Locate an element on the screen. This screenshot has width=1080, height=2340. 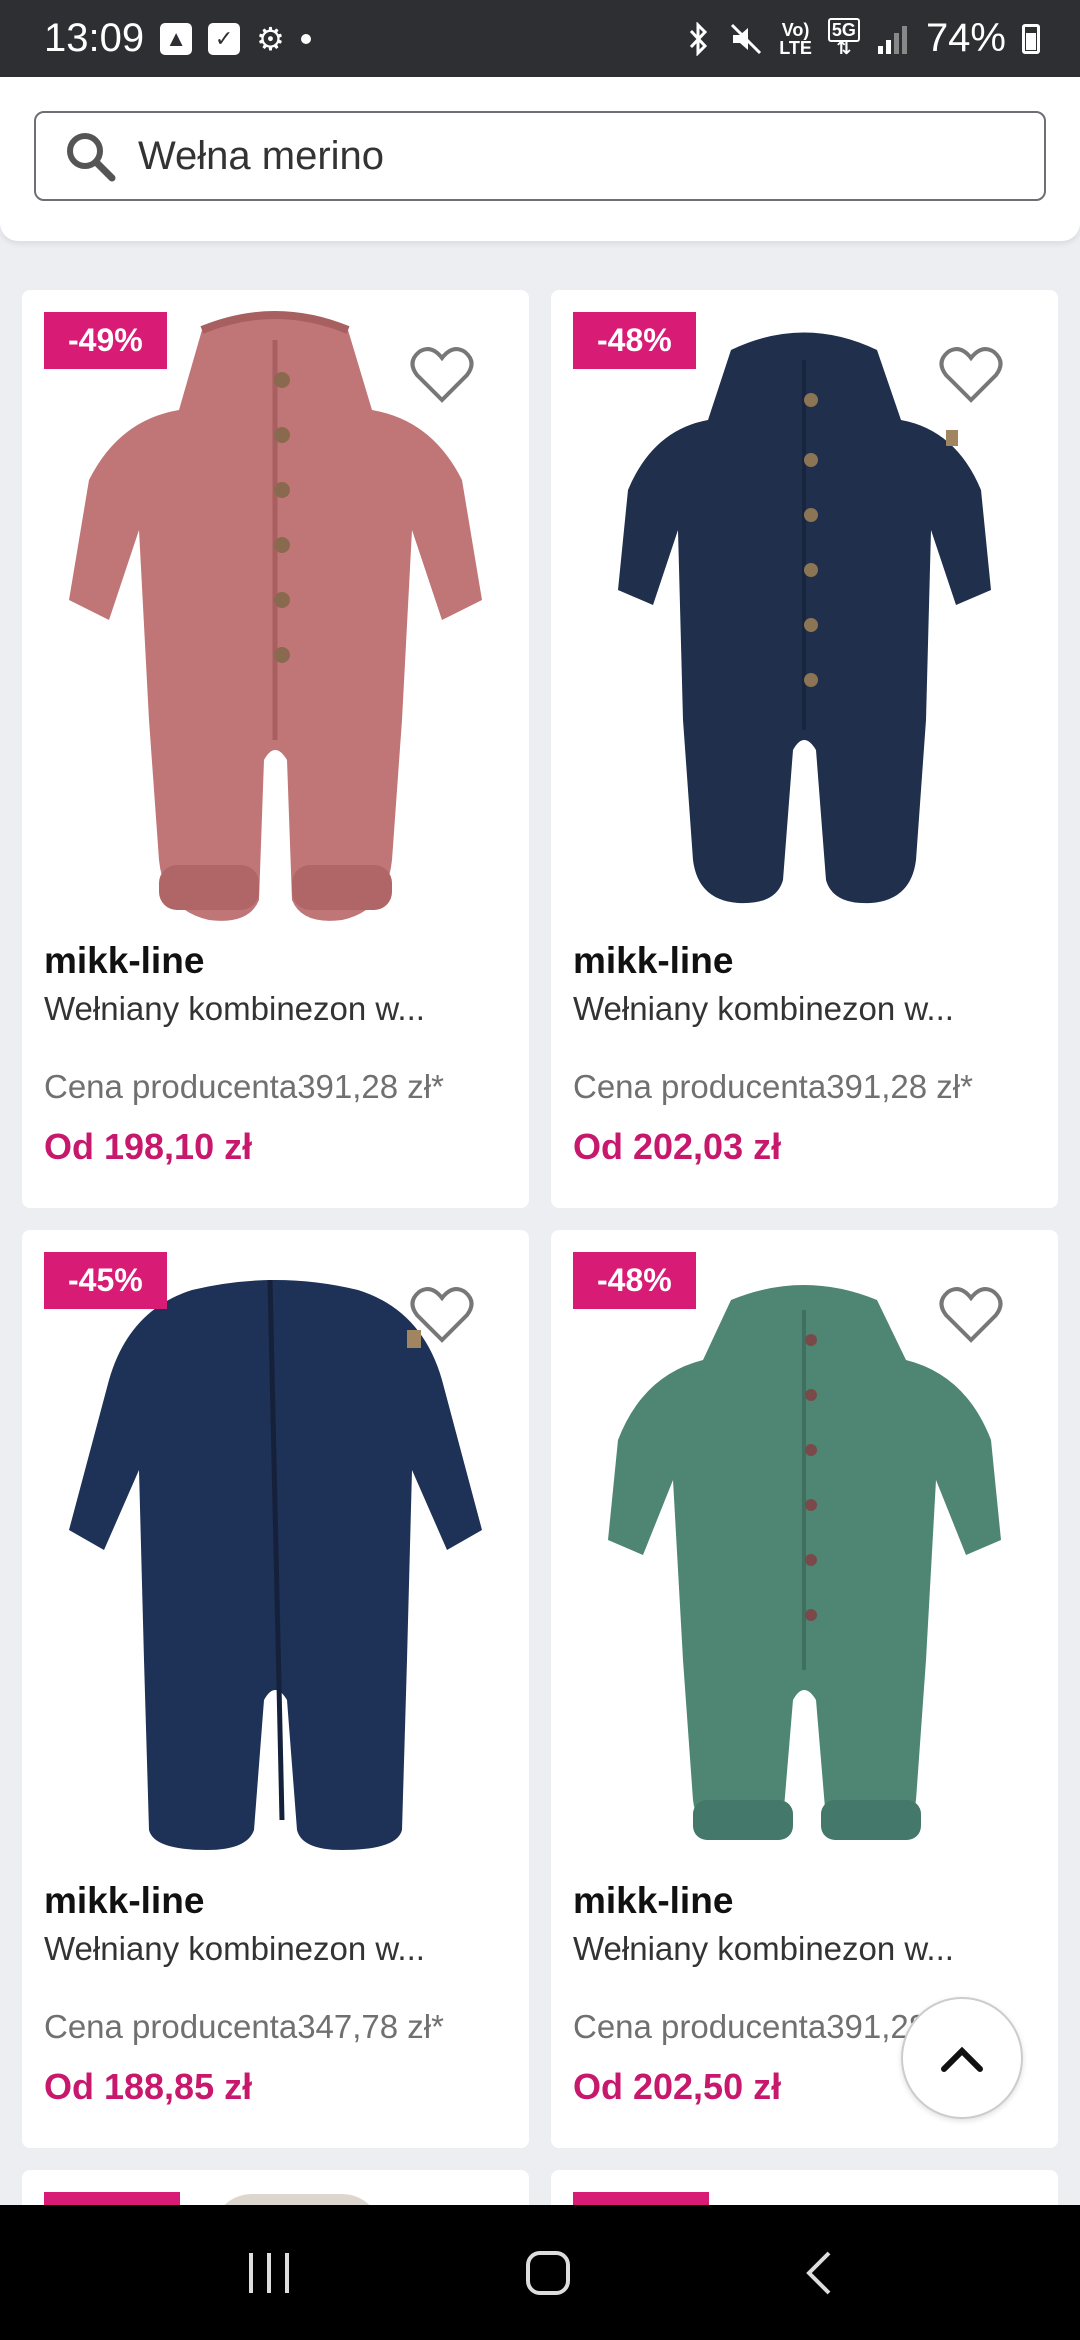
search-value: Wełna merino is located at coordinates (261, 155).